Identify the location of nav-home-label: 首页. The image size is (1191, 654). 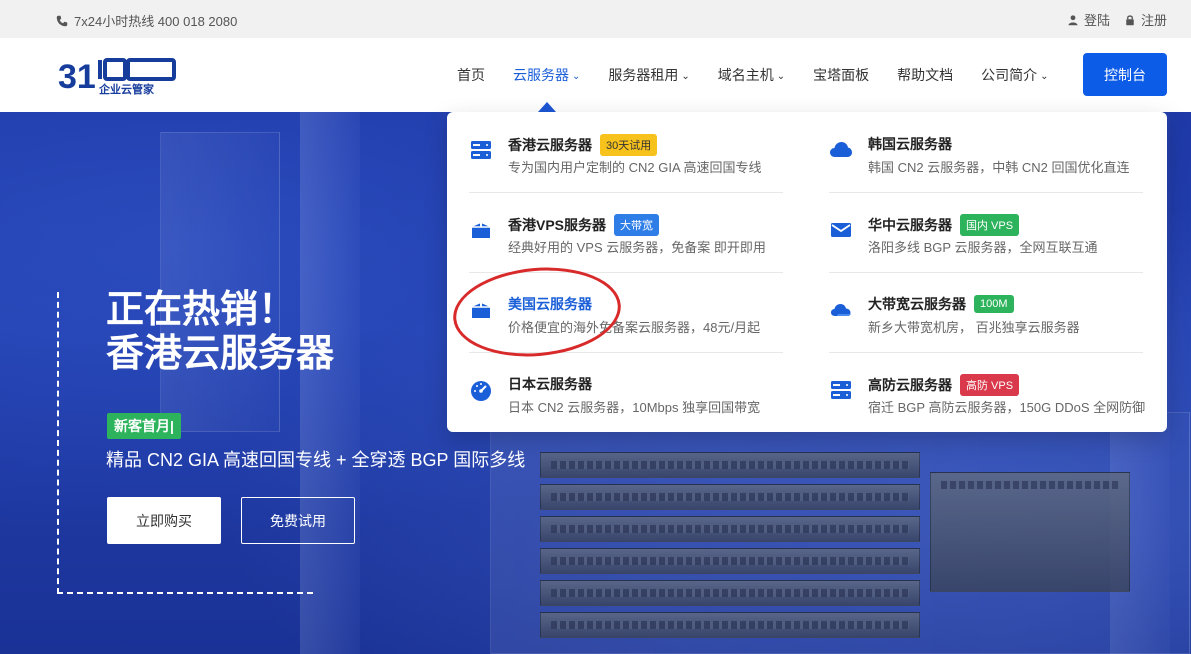
(471, 75).